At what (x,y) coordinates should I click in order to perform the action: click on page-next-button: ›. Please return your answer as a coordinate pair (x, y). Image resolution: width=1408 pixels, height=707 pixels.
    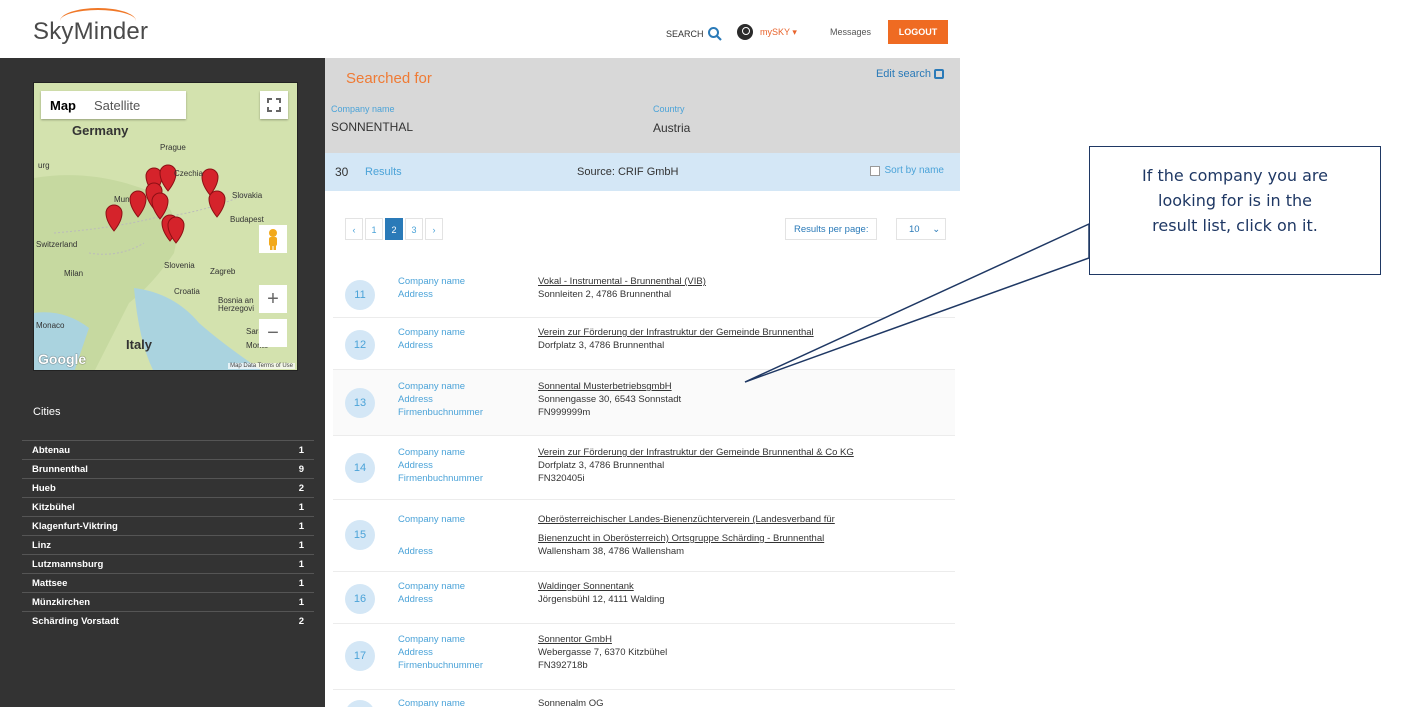
    Looking at the image, I should click on (434, 229).